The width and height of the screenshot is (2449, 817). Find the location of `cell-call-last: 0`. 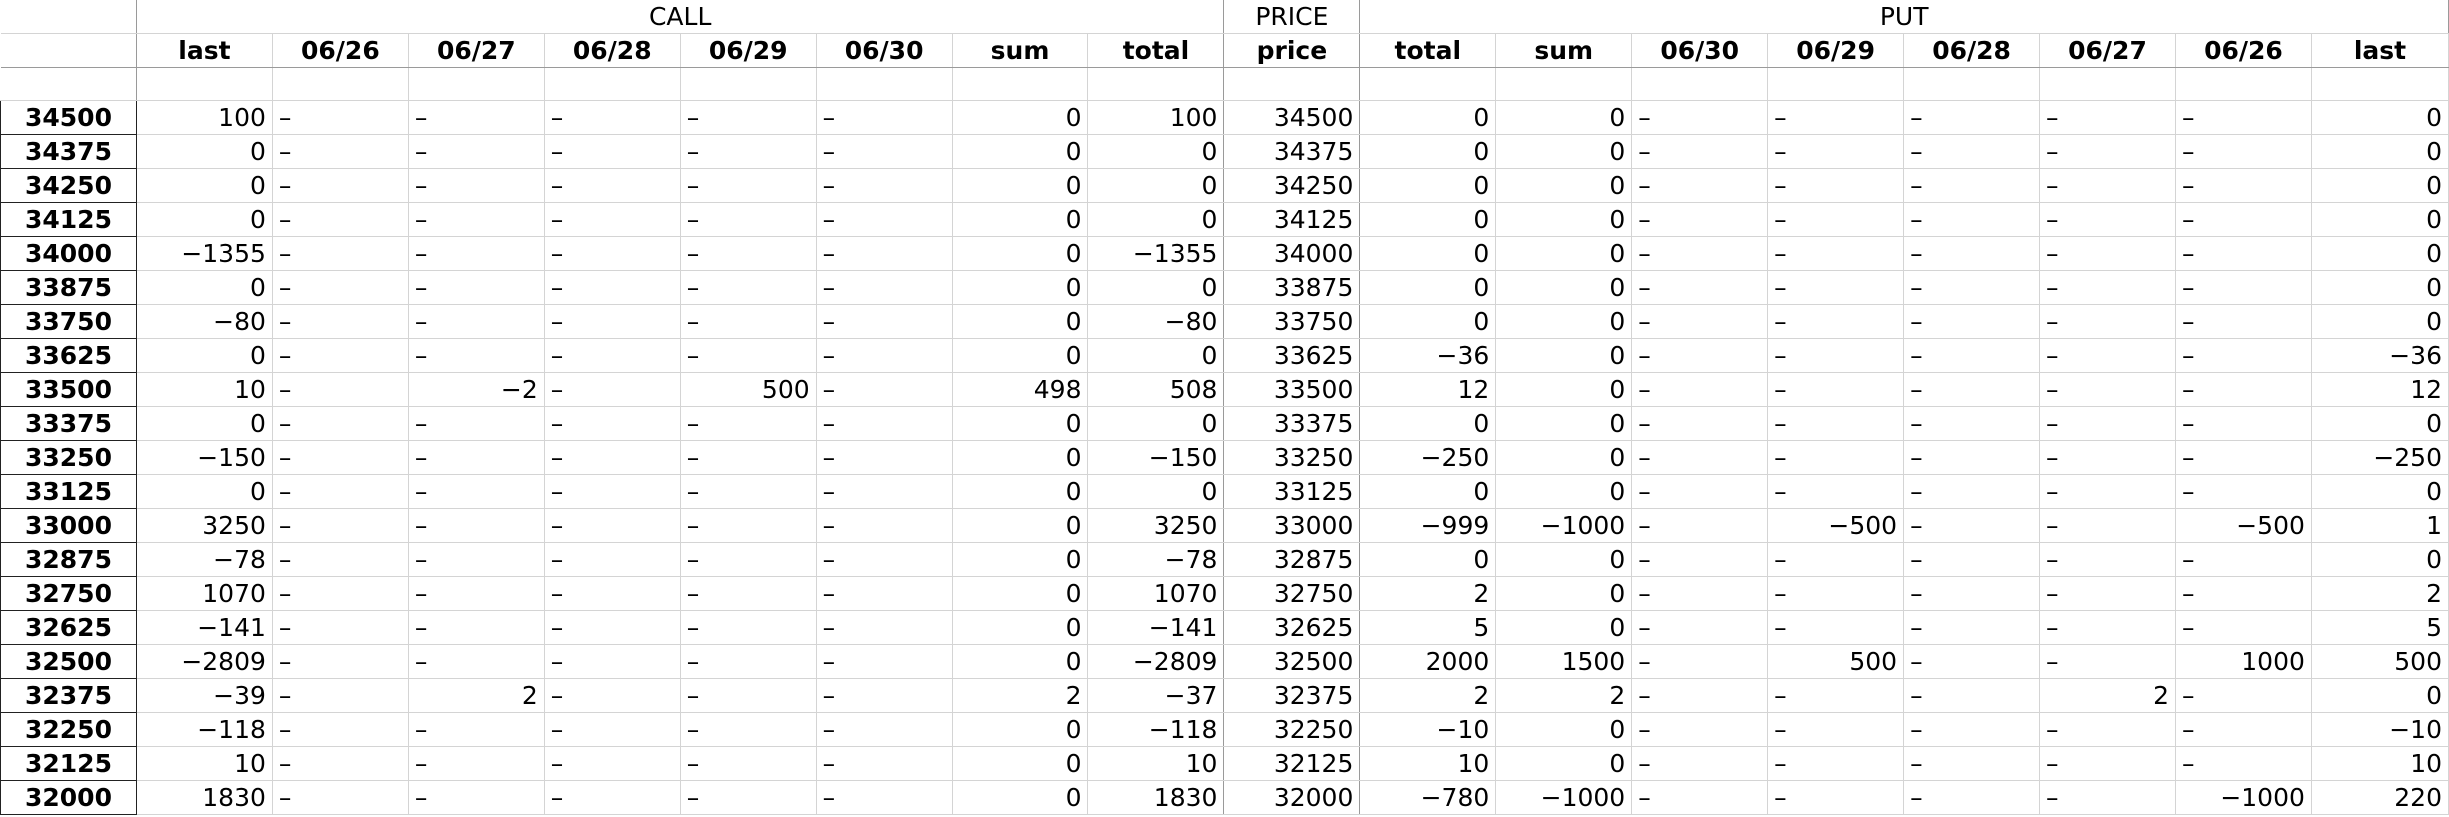

cell-call-last: 0 is located at coordinates (204, 219).